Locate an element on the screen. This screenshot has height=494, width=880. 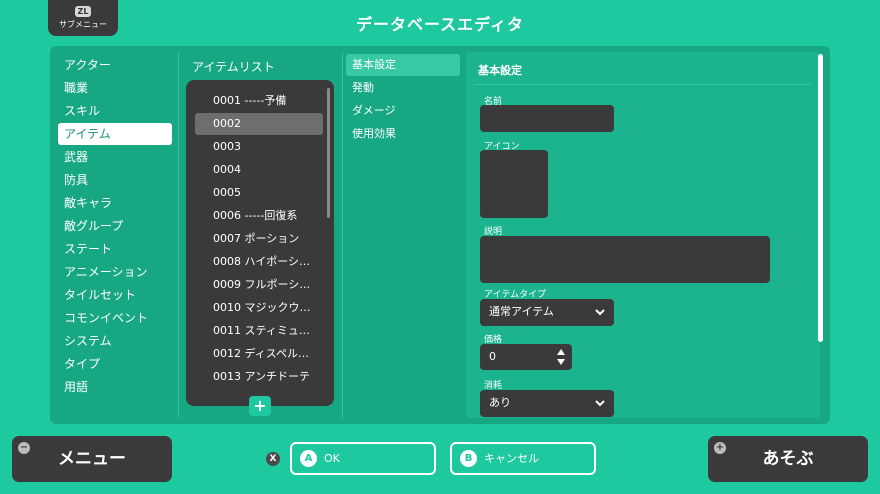
icon-picker is located at coordinates (514, 184).